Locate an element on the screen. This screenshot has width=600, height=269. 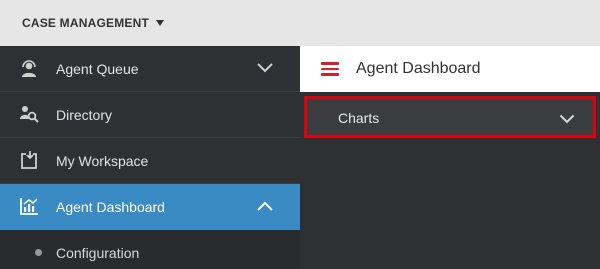
sidebar-item-agent-dashboard: Agent Dashboard is located at coordinates (150, 207).